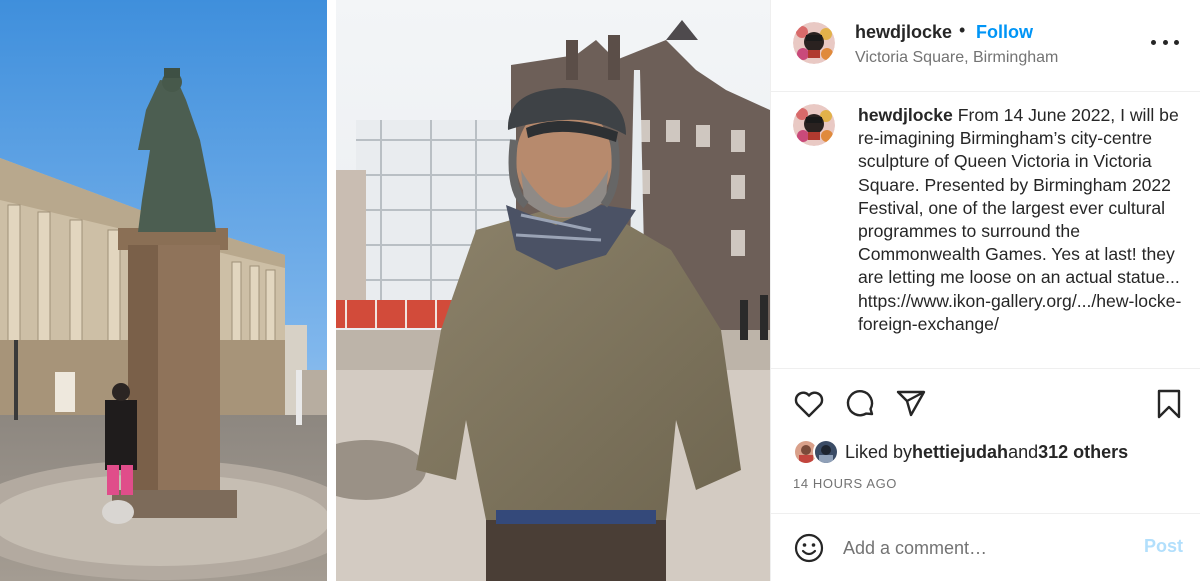 This screenshot has height=581, width=1200. Describe the element at coordinates (879, 451) in the screenshot. I see `likes-prefix: Liked by` at that location.